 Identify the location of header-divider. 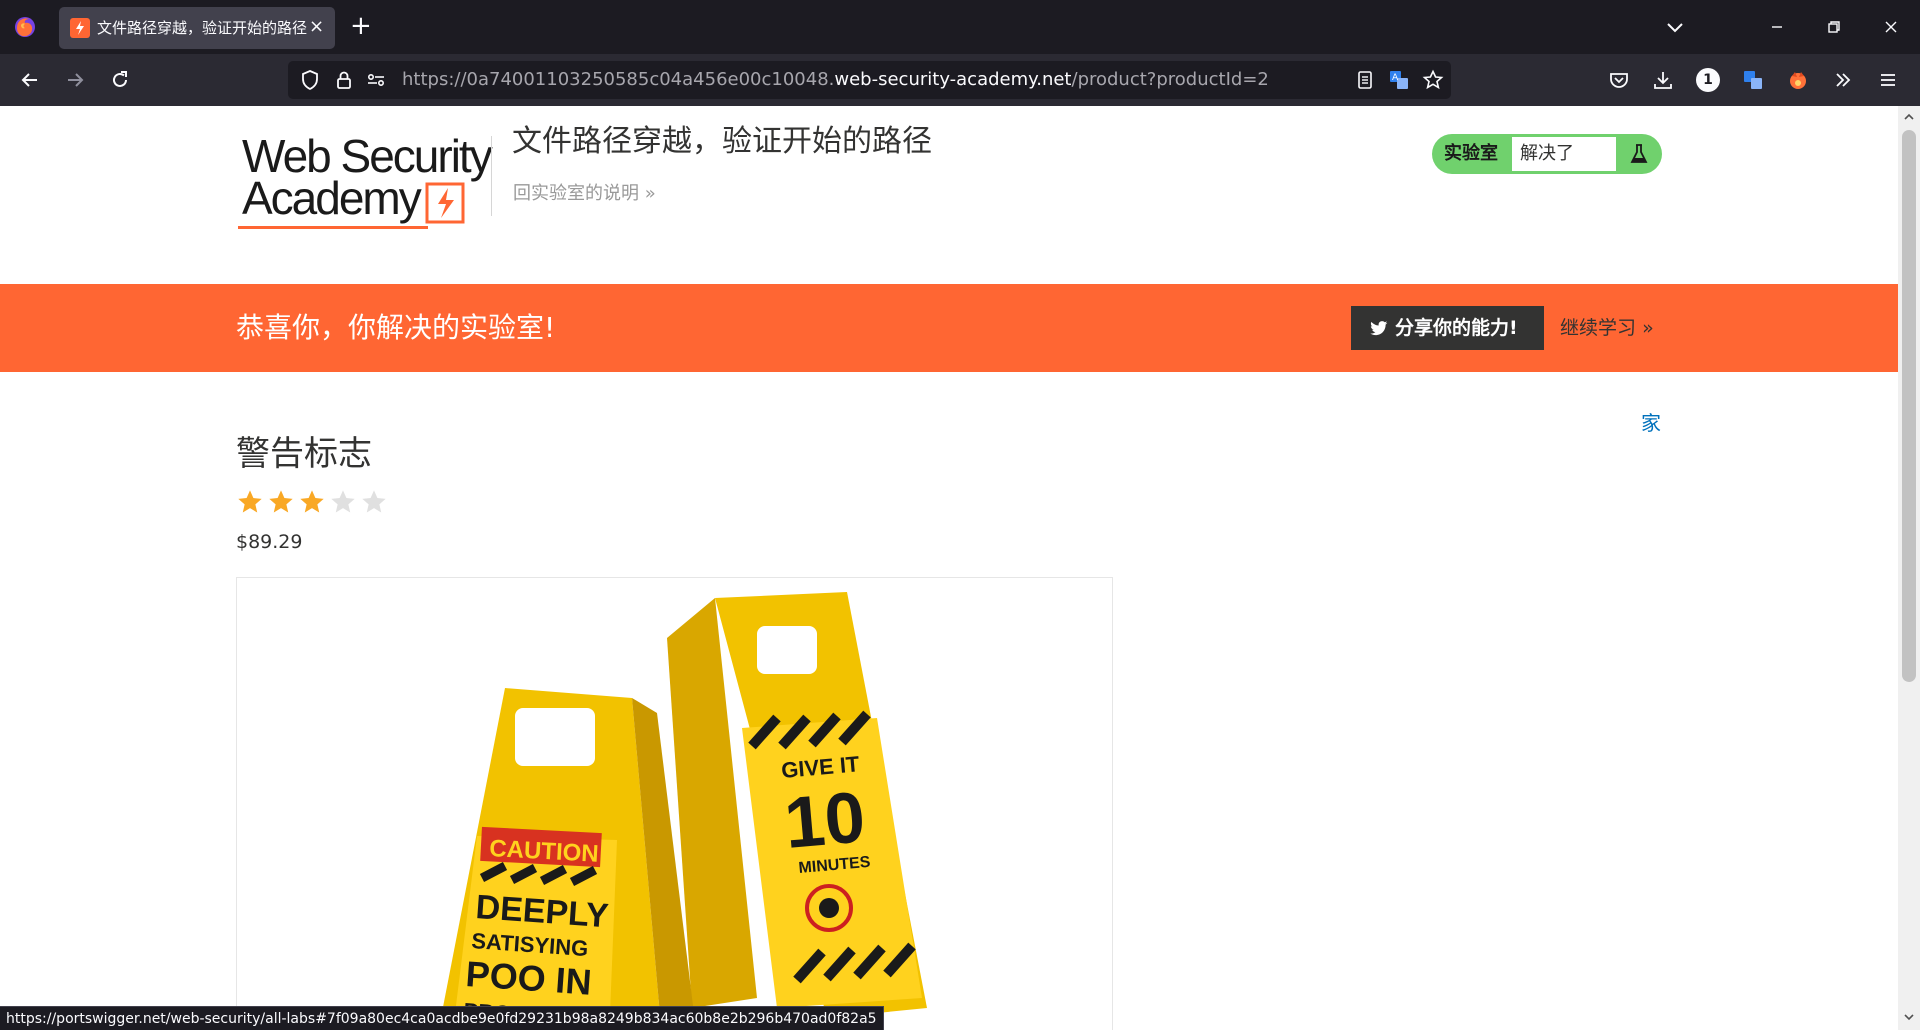
(491, 176).